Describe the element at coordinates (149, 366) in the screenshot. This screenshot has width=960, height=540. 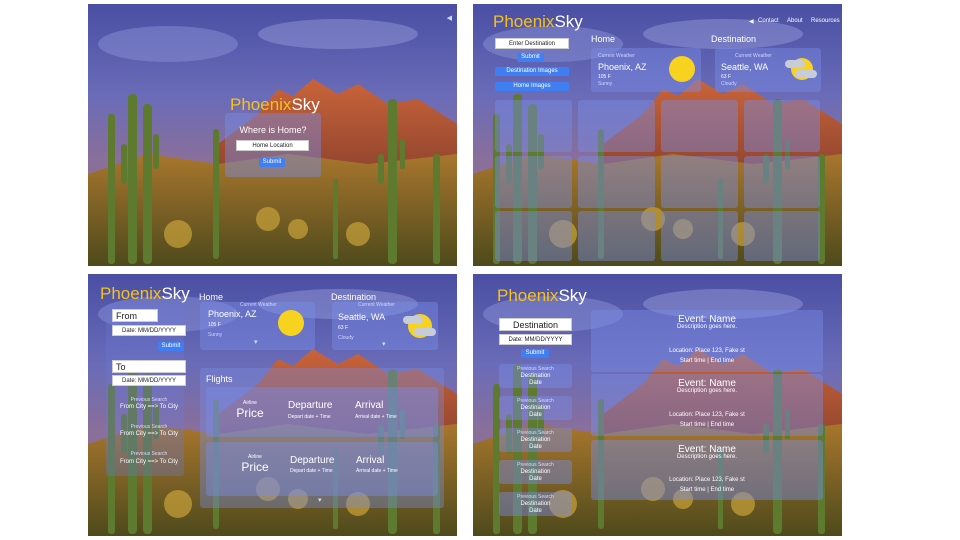
I see `to-input: To` at that location.